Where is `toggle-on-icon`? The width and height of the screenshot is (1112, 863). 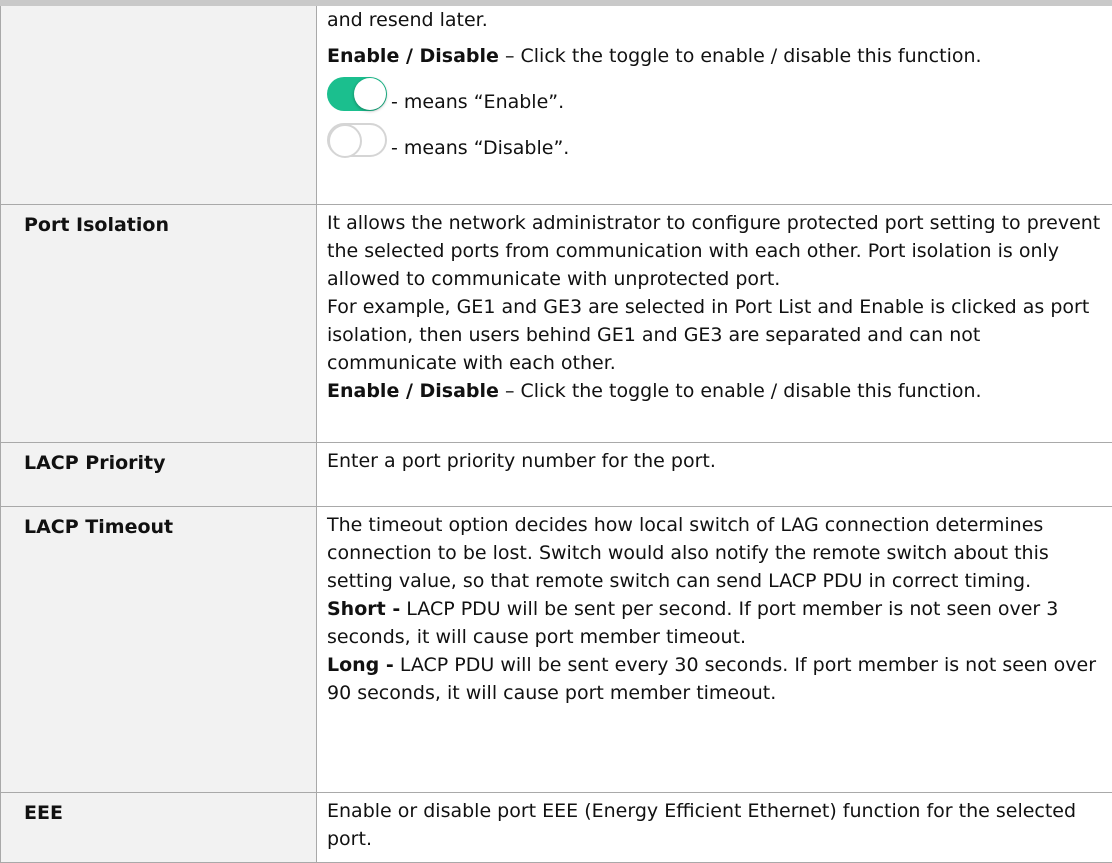
toggle-on-icon is located at coordinates (357, 94).